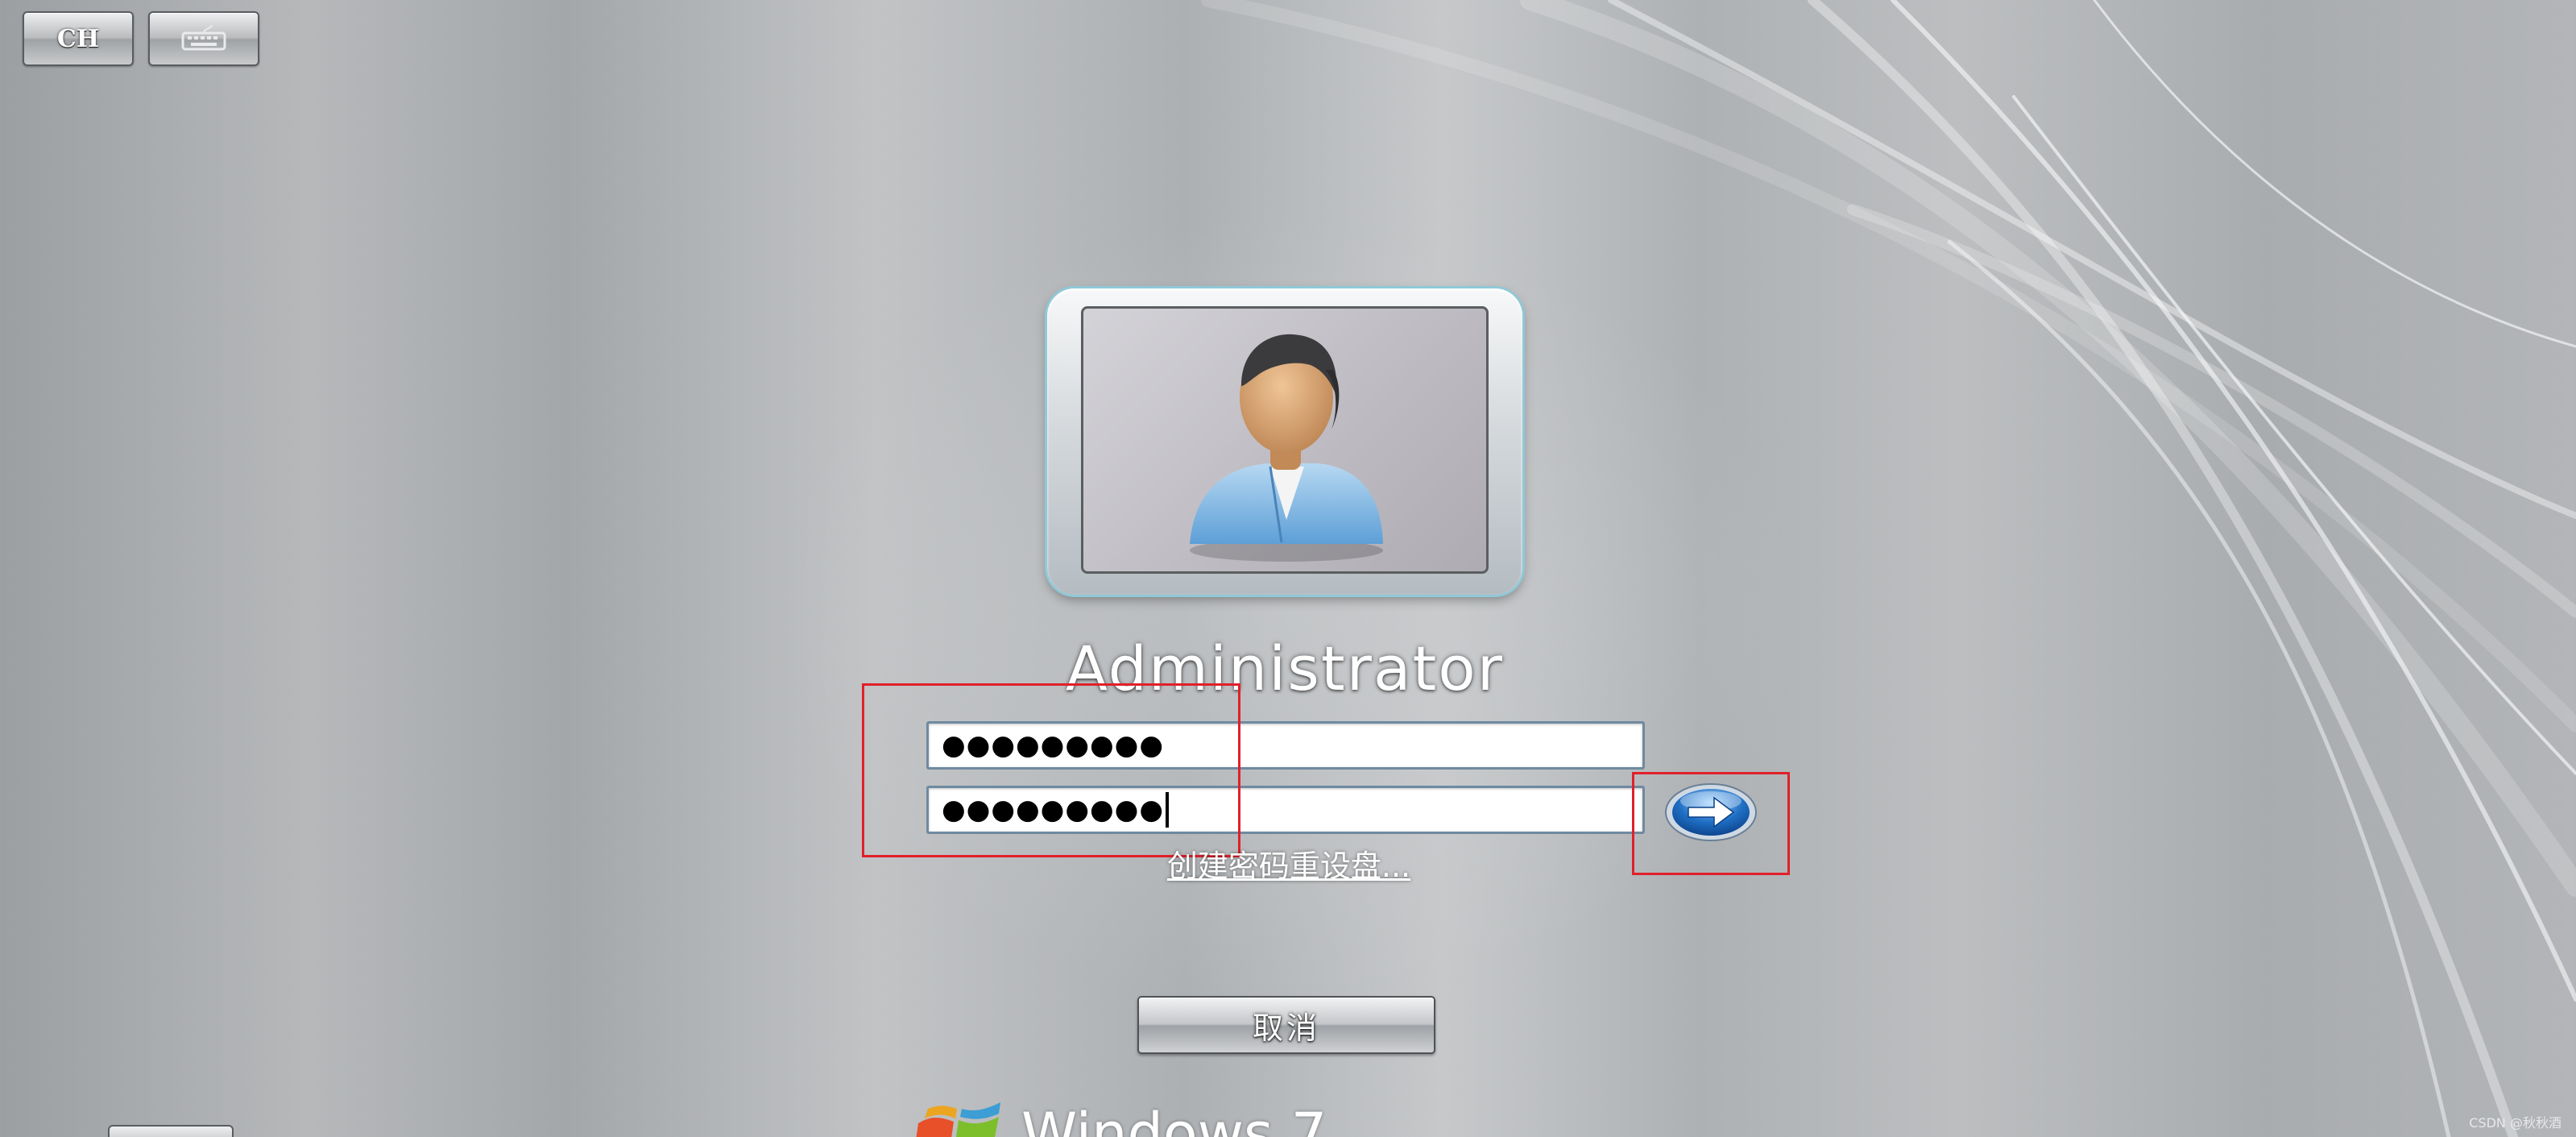  I want to click on language-button: CH, so click(78, 38).